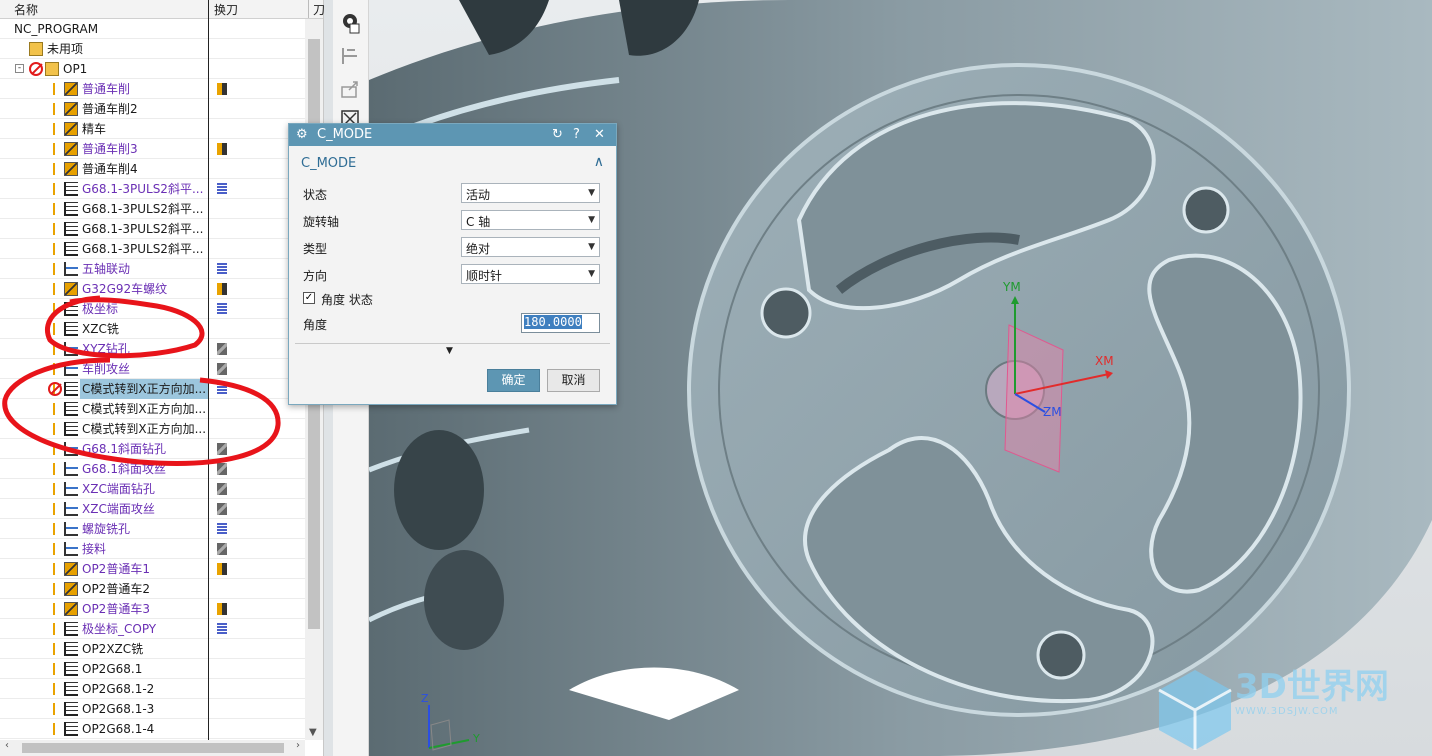  I want to click on more-options-icon: ▼, so click(449, 351).